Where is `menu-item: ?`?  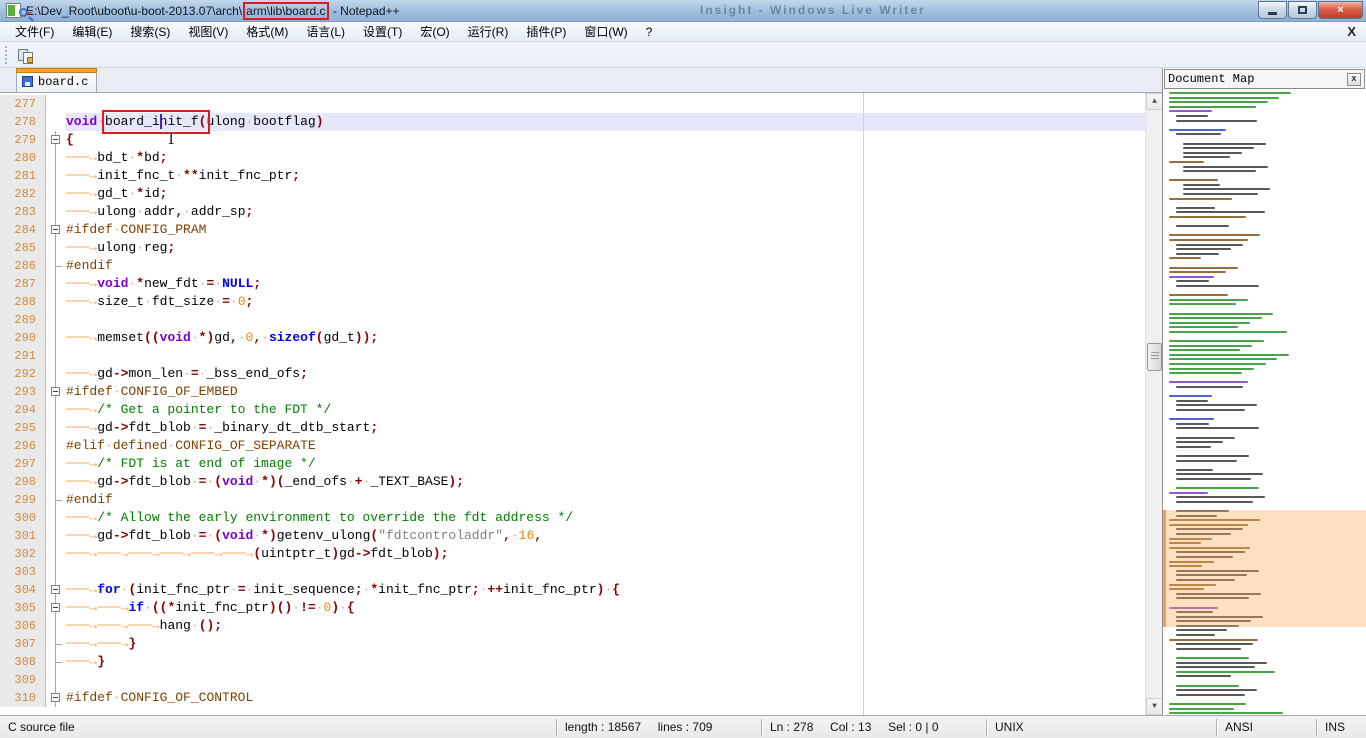 menu-item: ? is located at coordinates (649, 32).